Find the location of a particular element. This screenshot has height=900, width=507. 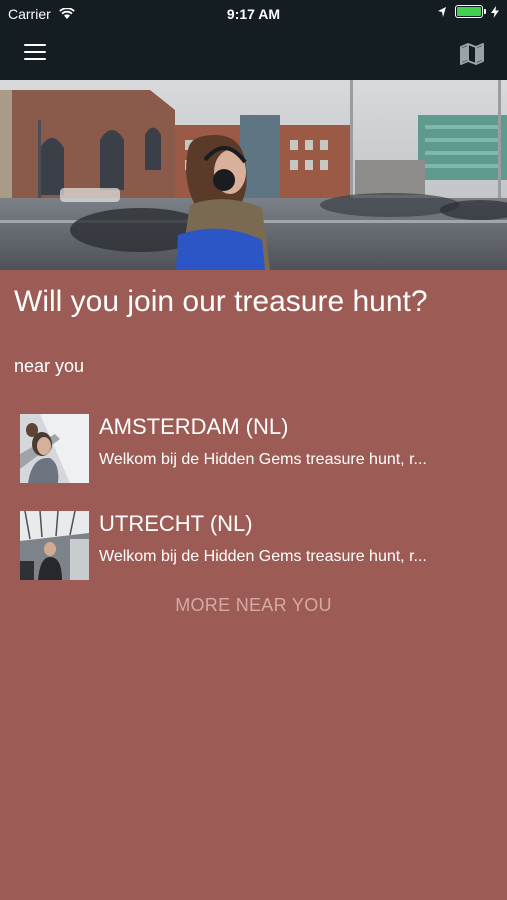

utrecht-thumbnail is located at coordinates (54, 545).